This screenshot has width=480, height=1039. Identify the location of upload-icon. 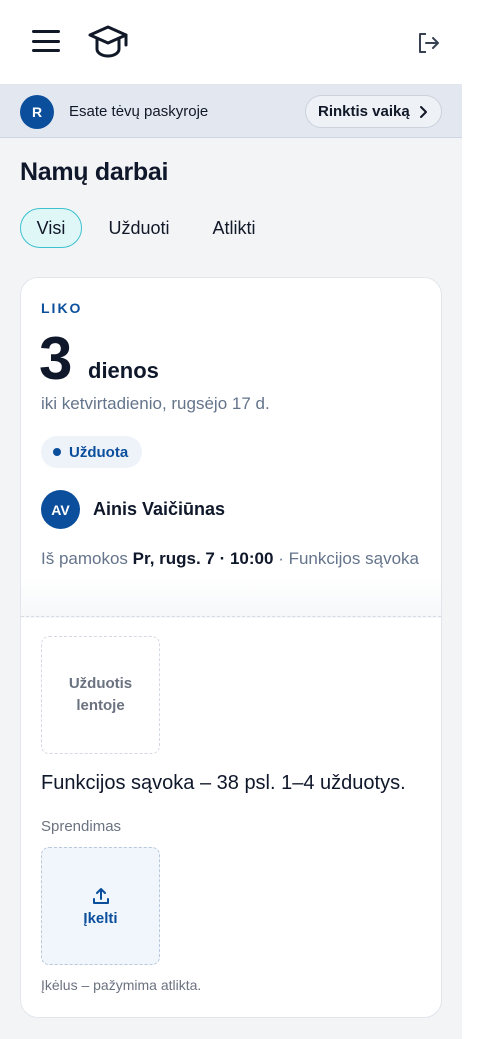
(100, 895).